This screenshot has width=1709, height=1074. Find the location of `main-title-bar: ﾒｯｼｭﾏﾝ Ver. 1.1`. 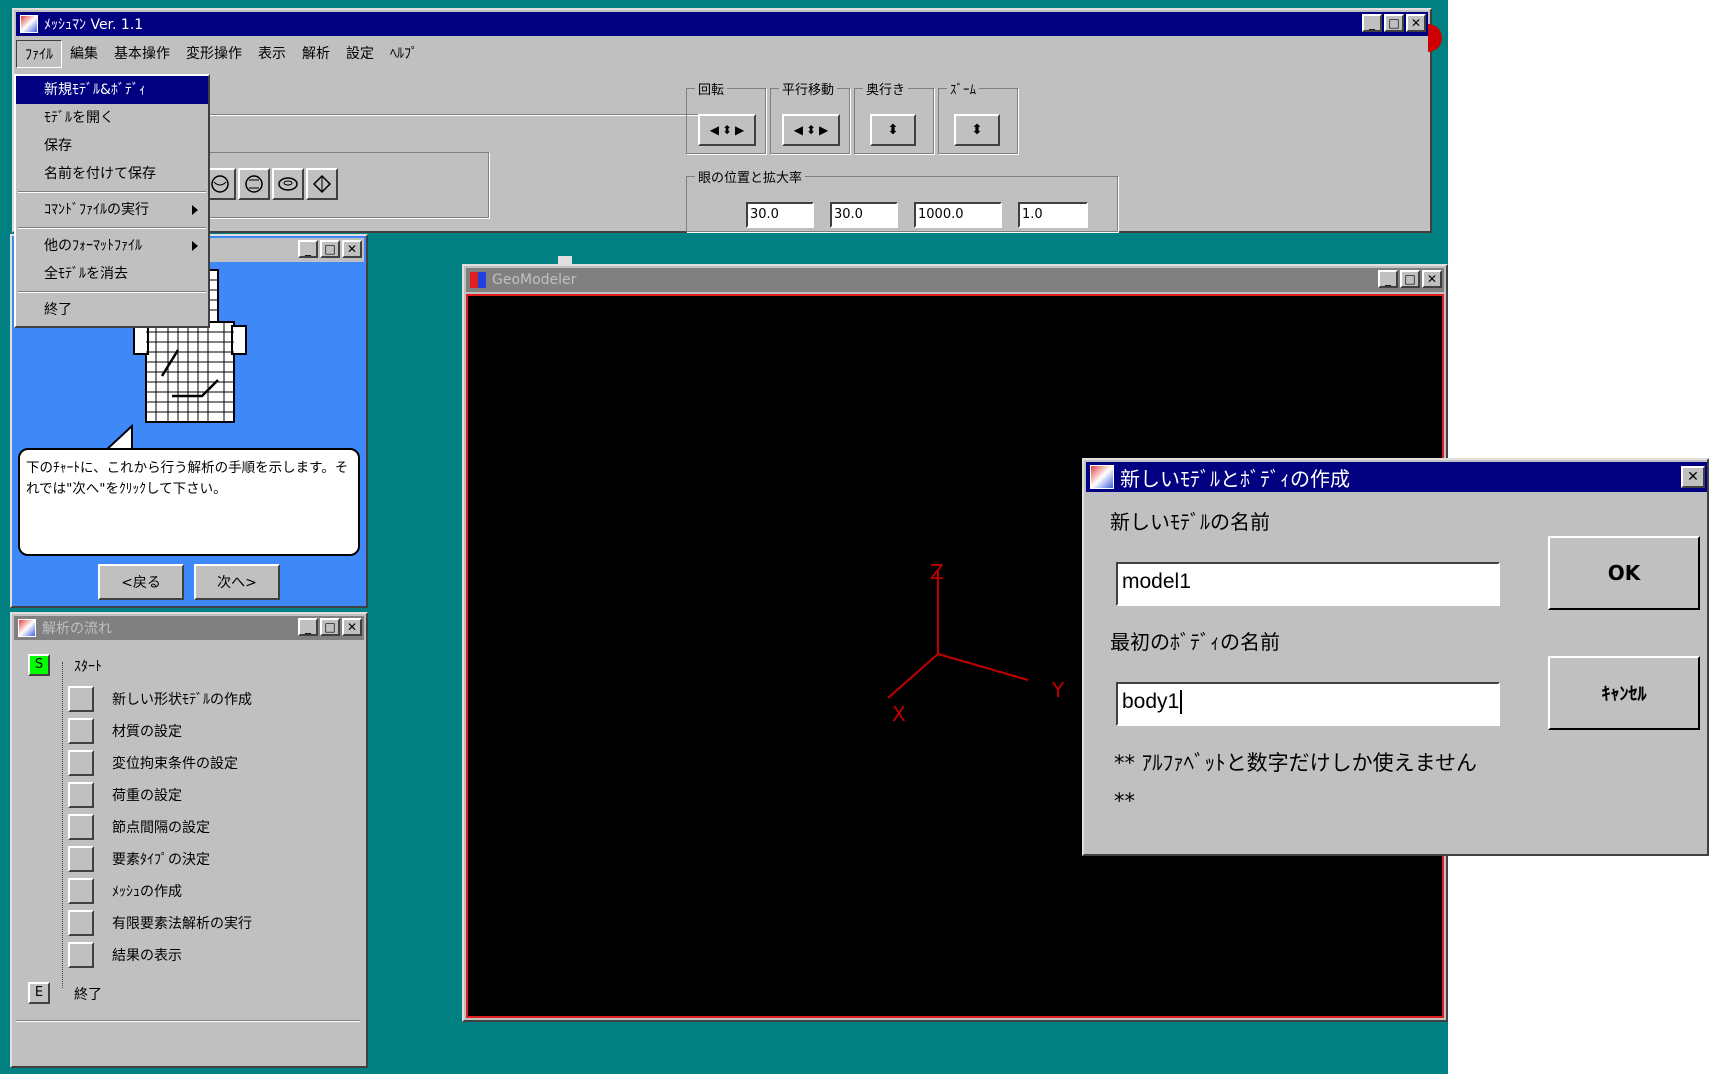

main-title-bar: ﾒｯｼｭﾏﾝ Ver. 1.1 is located at coordinates (722, 24).